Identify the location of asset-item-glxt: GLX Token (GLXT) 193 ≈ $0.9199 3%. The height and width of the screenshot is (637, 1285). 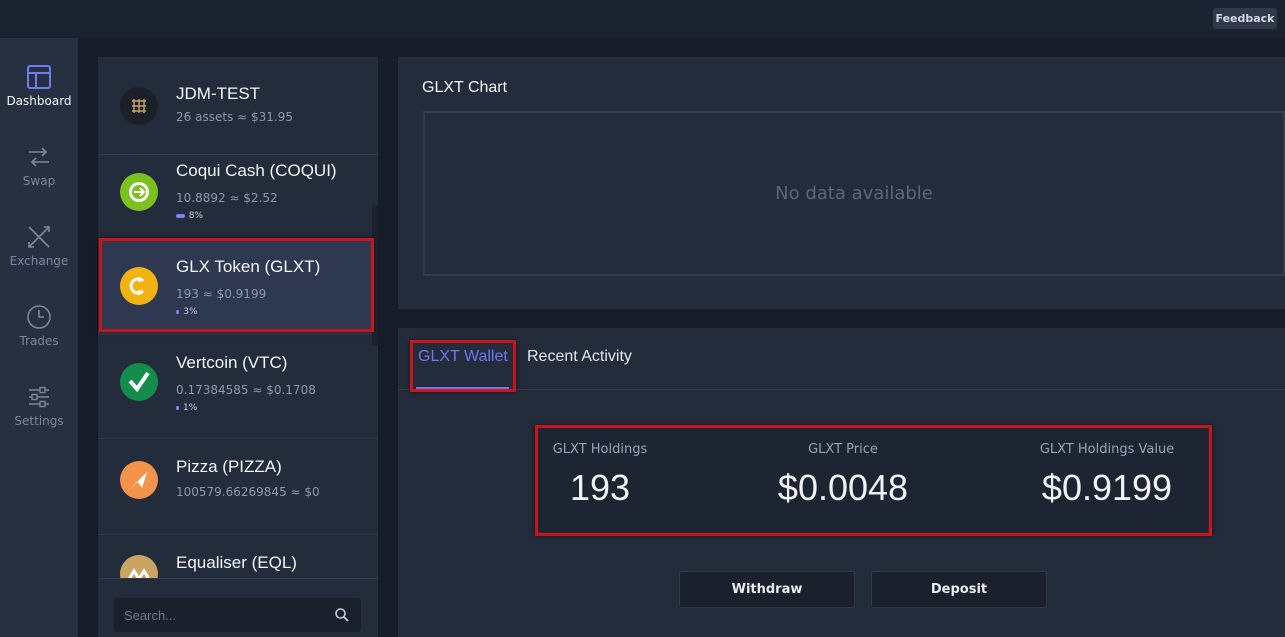
(238, 287).